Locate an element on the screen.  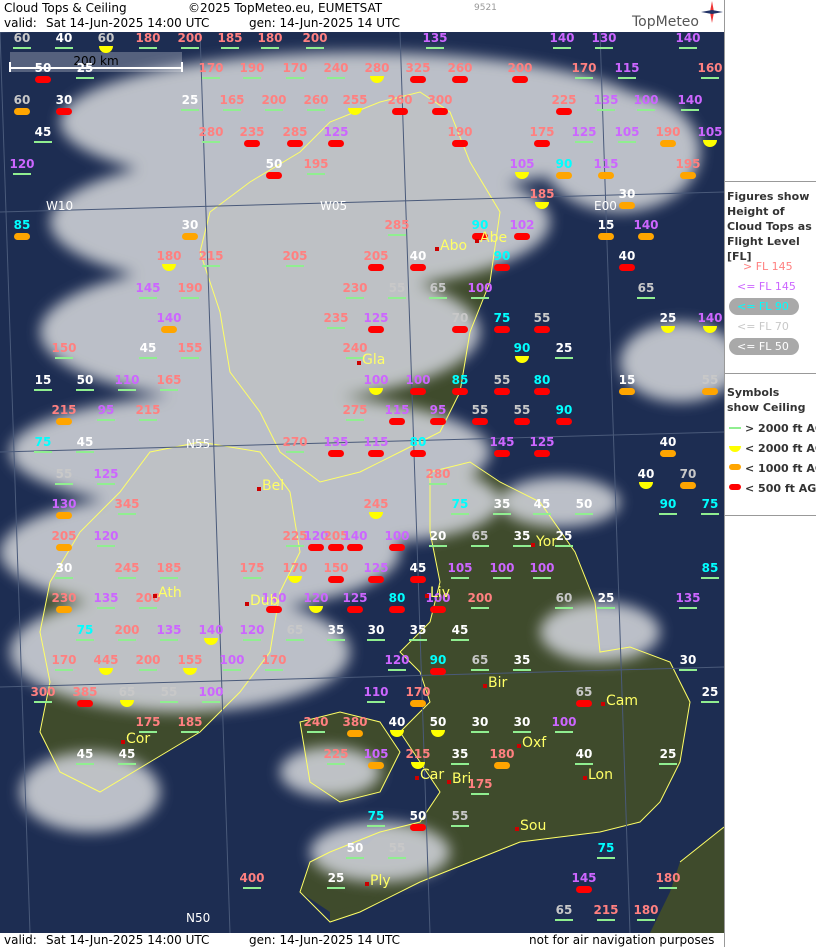
city-lon: Lon is located at coordinates (598, 775).